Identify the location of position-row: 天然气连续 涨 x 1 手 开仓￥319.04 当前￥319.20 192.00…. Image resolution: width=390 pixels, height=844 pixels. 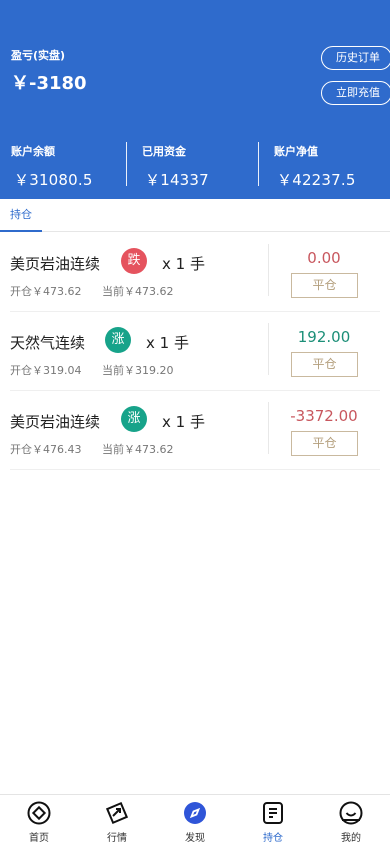
(195, 351).